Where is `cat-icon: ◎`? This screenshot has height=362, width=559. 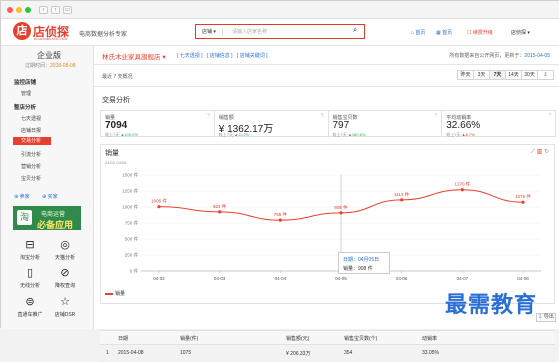
cat-icon: ◎ is located at coordinates (65, 245).